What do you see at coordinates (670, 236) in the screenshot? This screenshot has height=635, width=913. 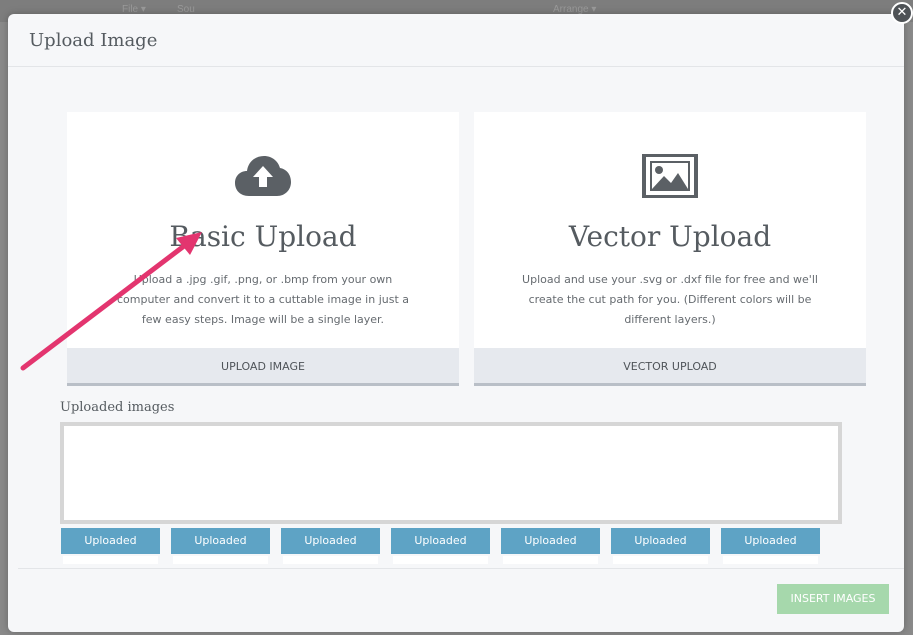 I see `vector-upload-title: Vector Upload` at bounding box center [670, 236].